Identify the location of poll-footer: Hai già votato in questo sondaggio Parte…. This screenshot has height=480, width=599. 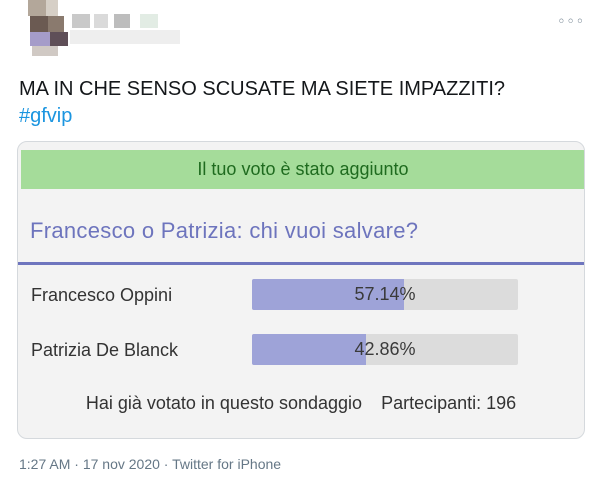
(301, 403).